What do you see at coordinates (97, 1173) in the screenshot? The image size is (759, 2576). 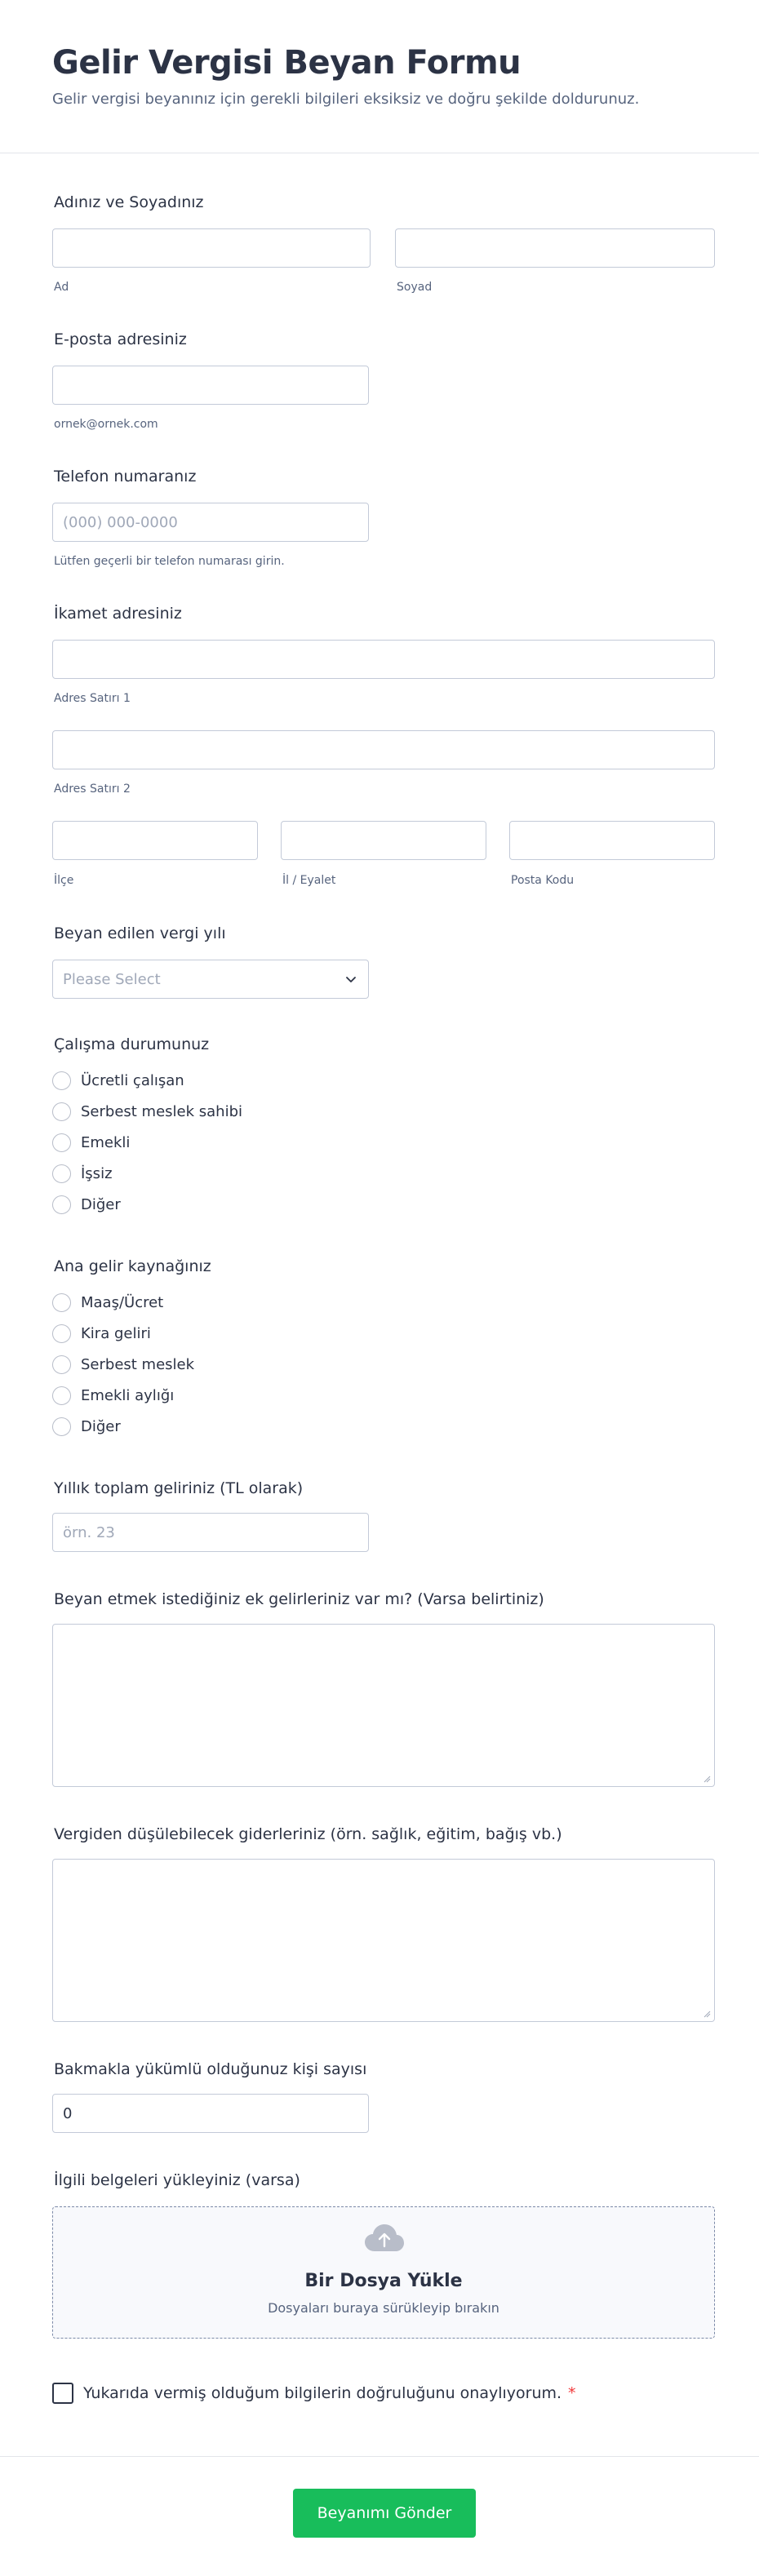 I see `radio-label: İşsiz` at bounding box center [97, 1173].